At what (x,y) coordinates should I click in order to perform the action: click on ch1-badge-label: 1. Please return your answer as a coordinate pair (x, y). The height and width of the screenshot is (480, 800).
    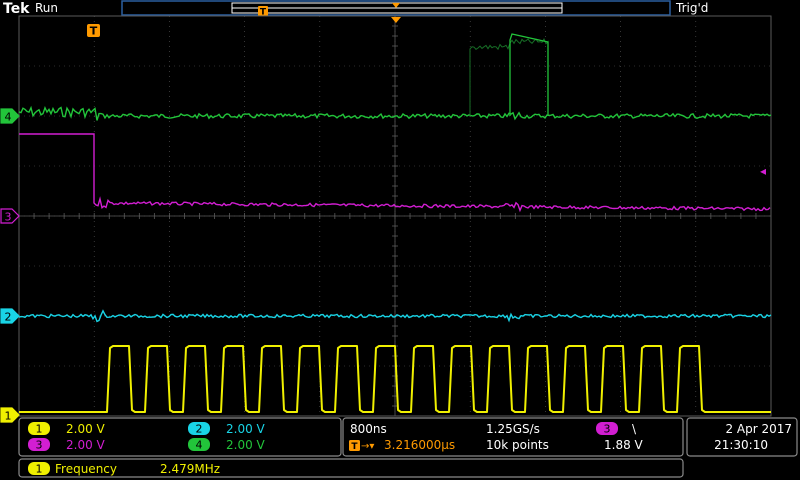
    Looking at the image, I should click on (39, 429).